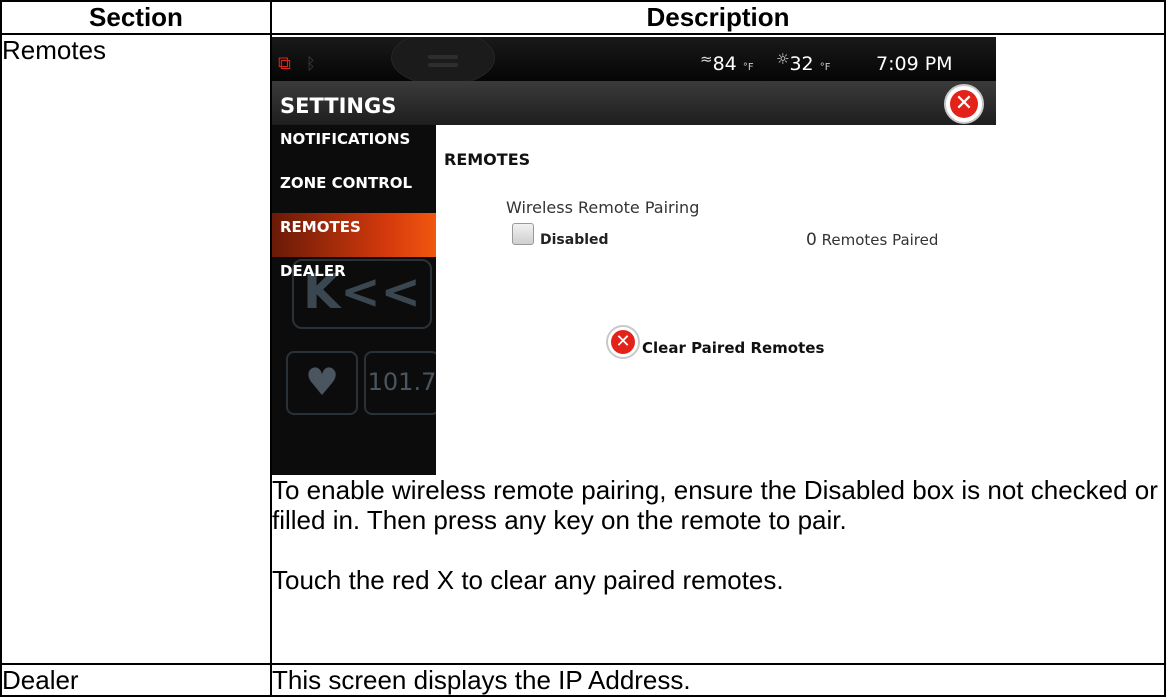 This screenshot has width=1170, height=697. Describe the element at coordinates (354, 147) in the screenshot. I see `sidebar-item-notifications: NOTIFICATIONS` at that location.